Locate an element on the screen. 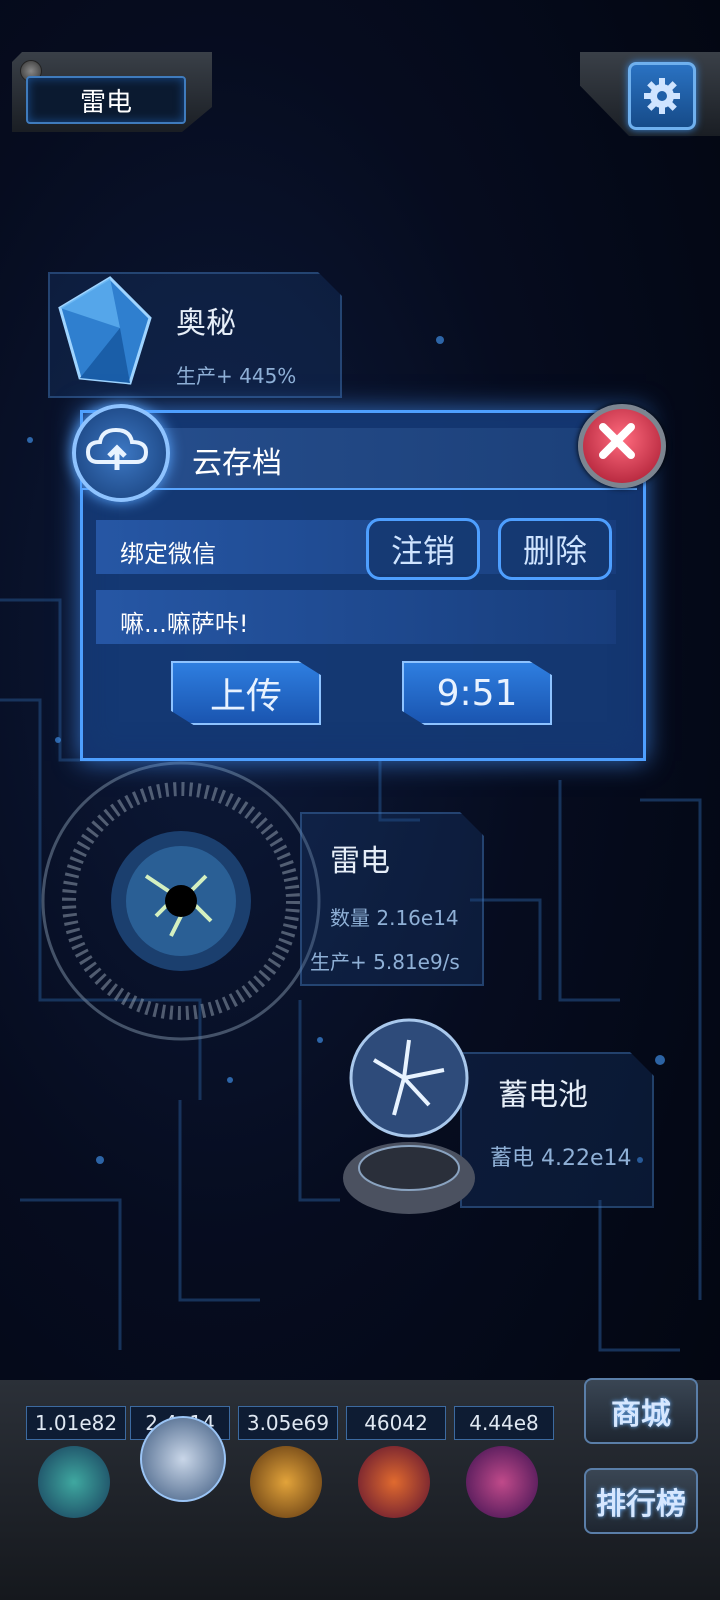  mystery-stat: 生产+ 445% is located at coordinates (236, 376).